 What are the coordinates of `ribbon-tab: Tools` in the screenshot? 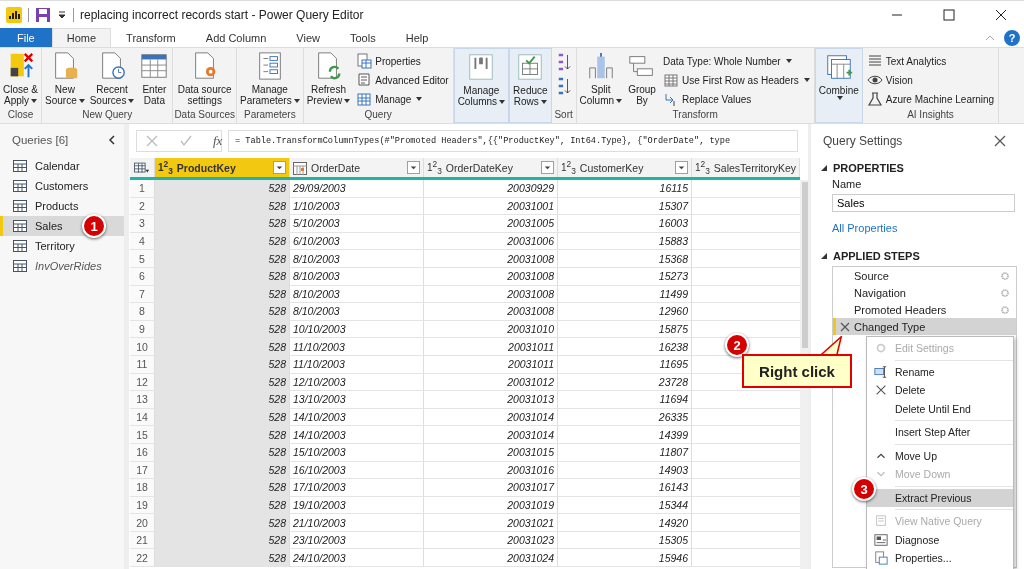 It's located at (363, 37).